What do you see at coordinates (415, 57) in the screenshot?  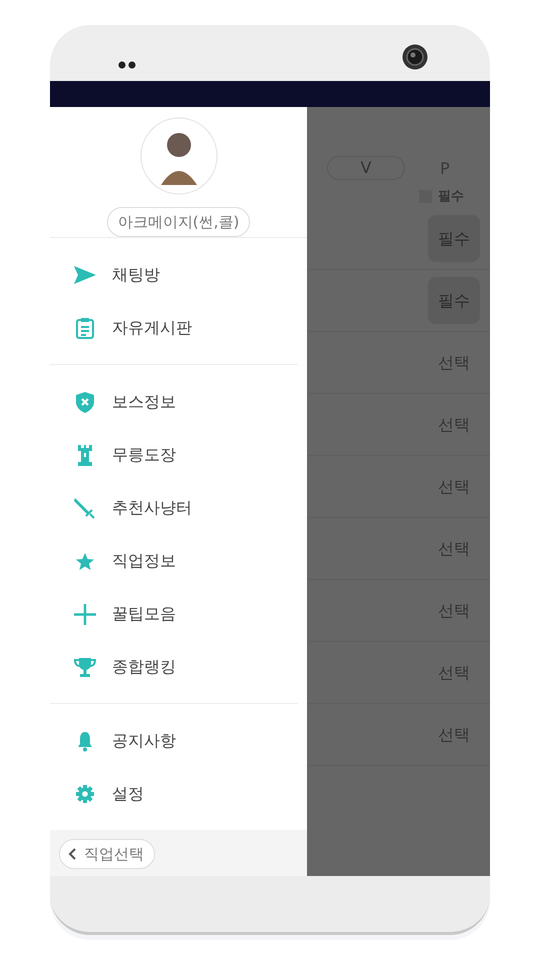 I see `camera-icon` at bounding box center [415, 57].